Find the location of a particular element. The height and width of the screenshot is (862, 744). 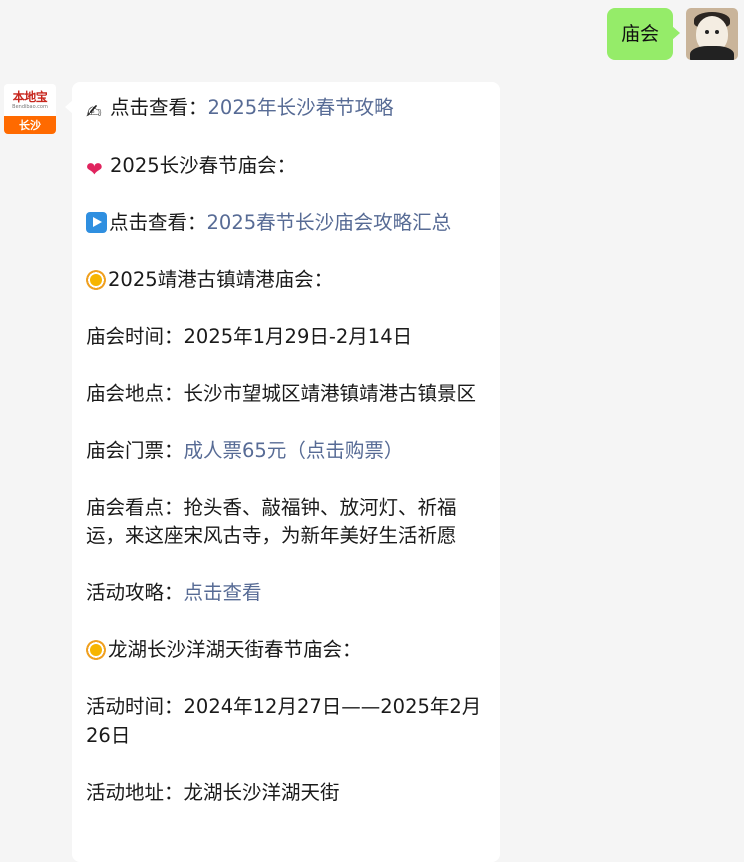

message-line-7: 庙会门票：成人票65元（点击购票） is located at coordinates (245, 450).